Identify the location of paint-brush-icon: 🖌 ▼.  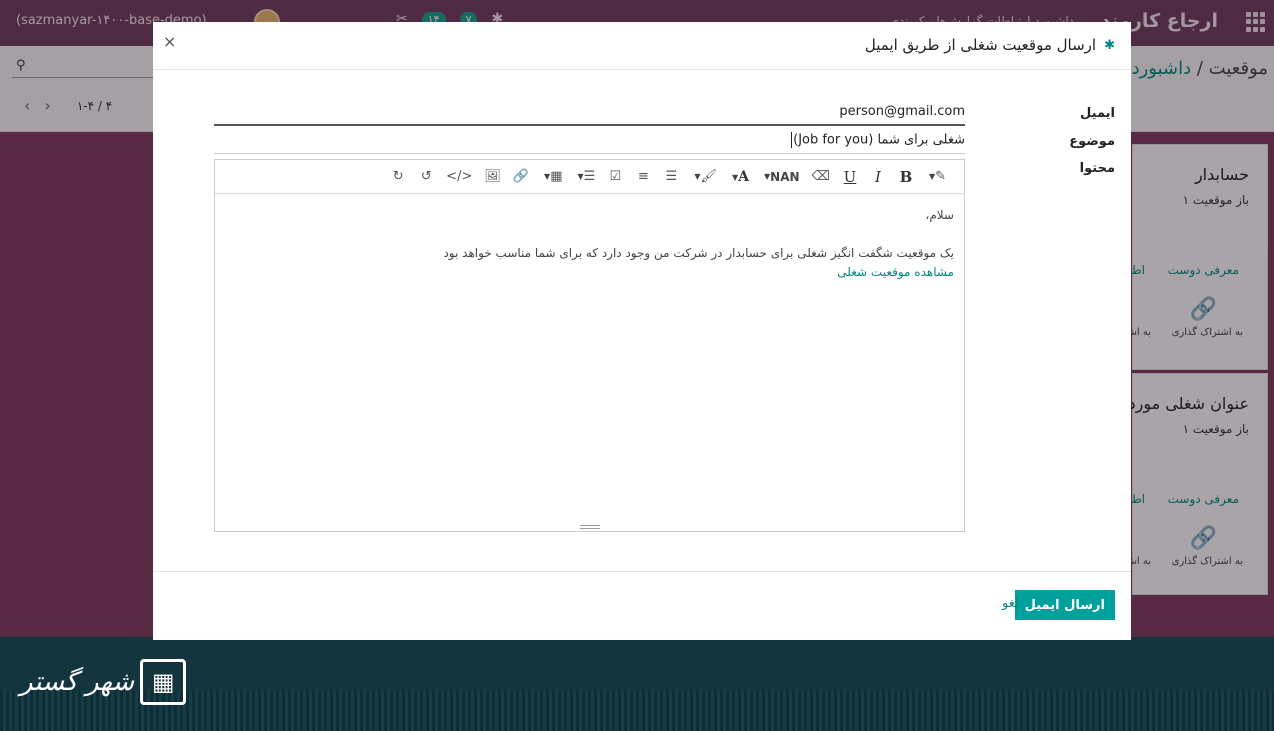
(704, 177).